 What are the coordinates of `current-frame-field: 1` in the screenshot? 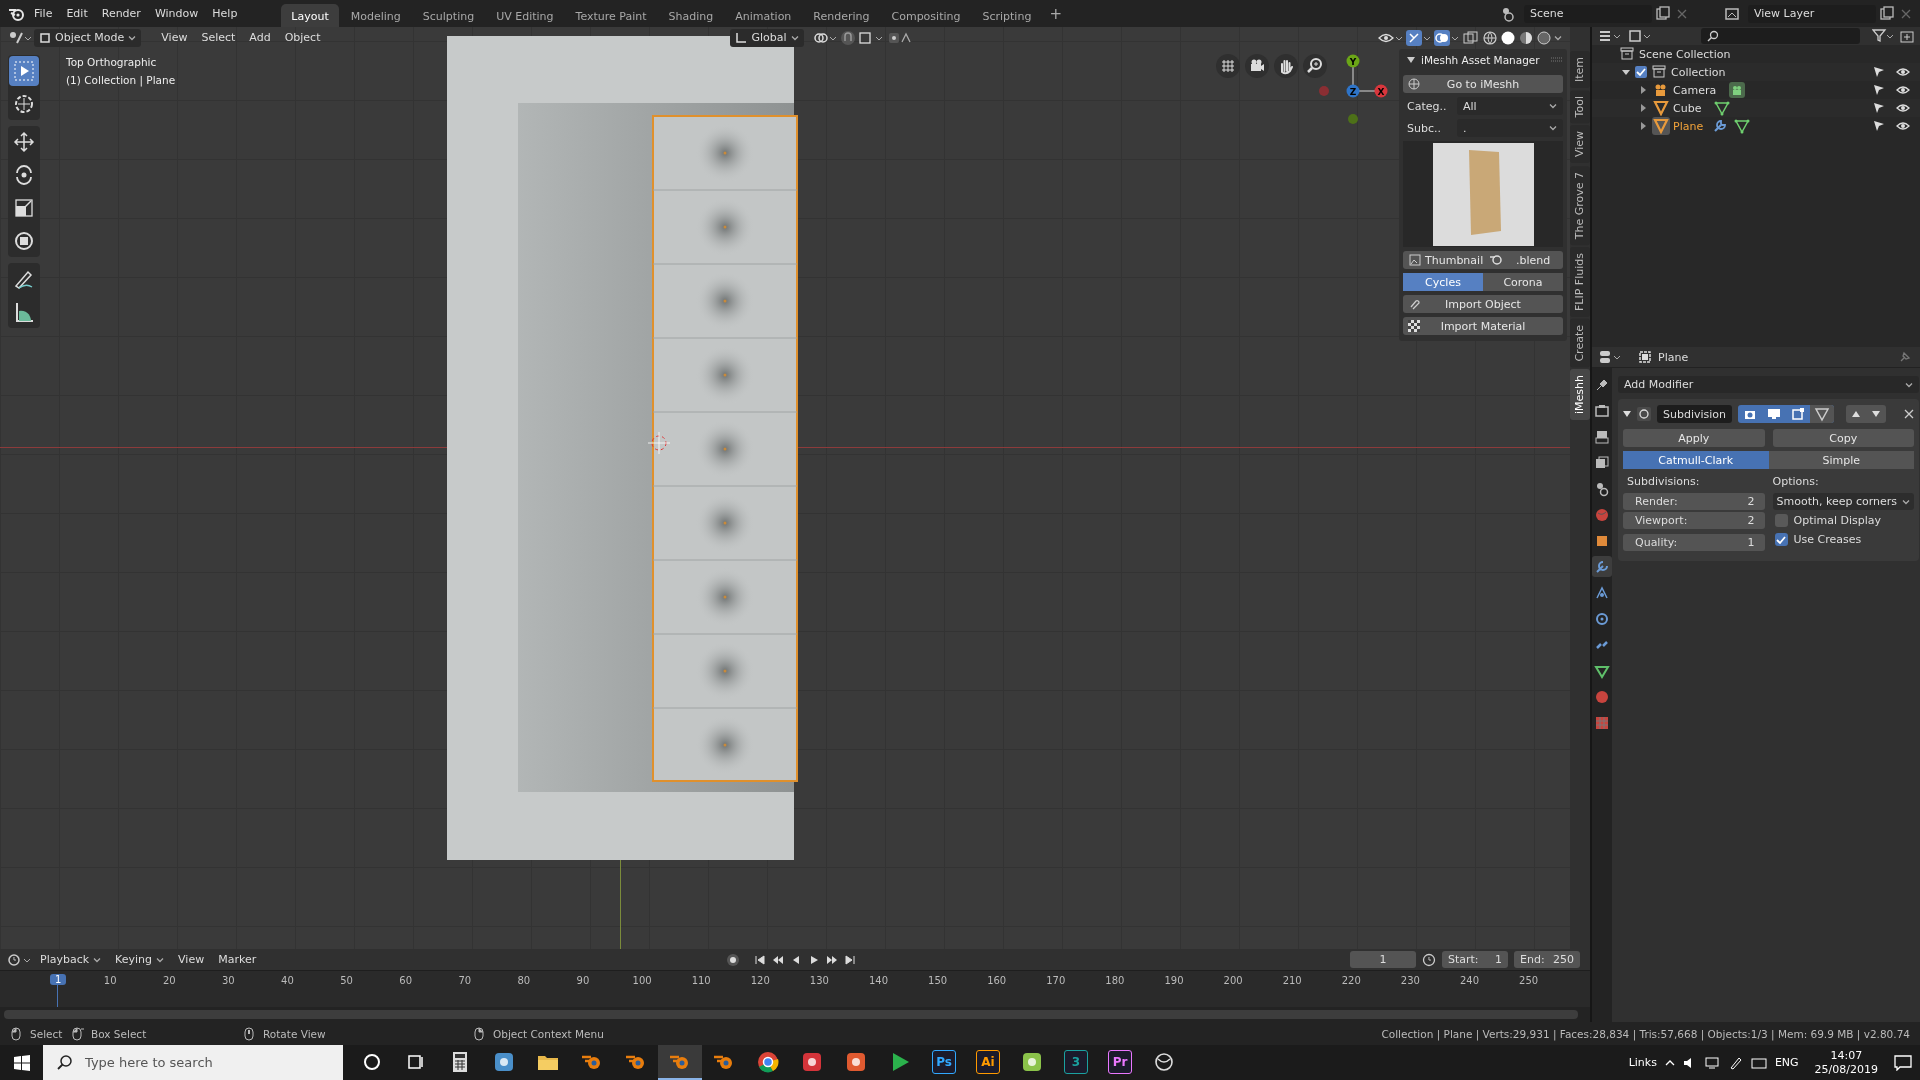 It's located at (1383, 959).